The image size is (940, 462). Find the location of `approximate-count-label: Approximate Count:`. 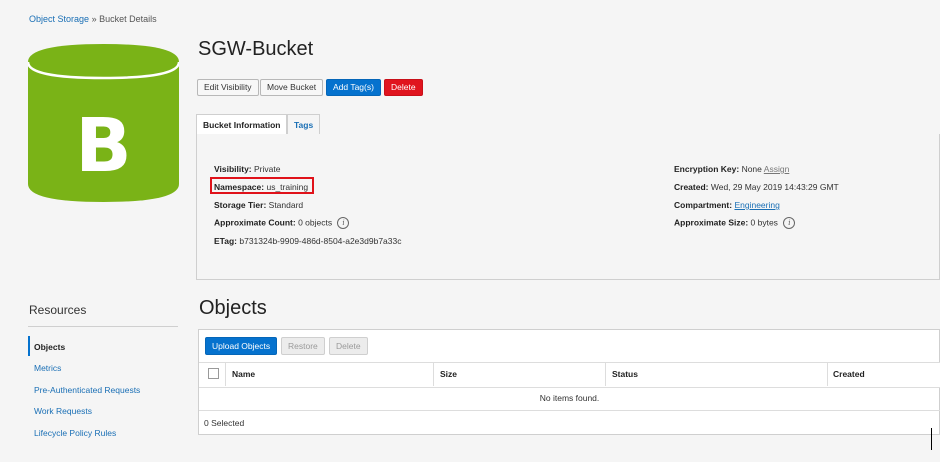

approximate-count-label: Approximate Count: is located at coordinates (255, 222).